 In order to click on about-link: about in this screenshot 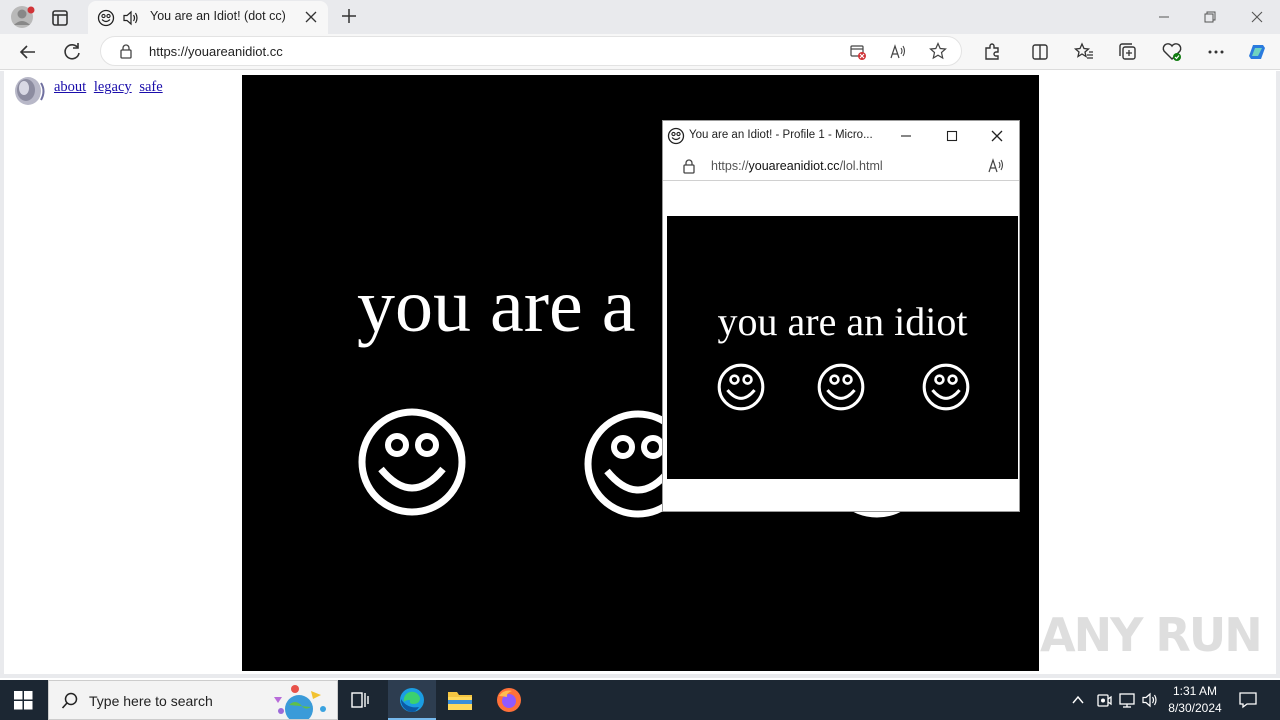, I will do `click(70, 87)`.